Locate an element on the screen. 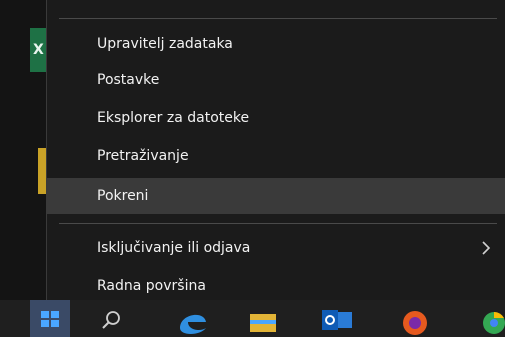 This screenshot has width=505, height=337. folder-icon is located at coordinates (42, 171).